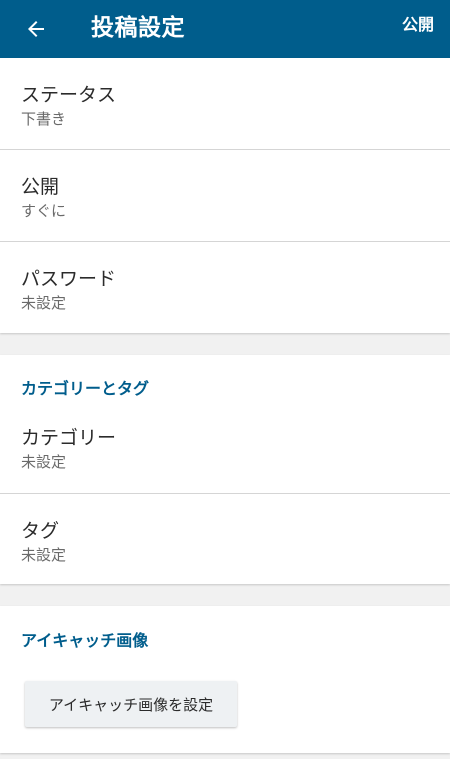  Describe the element at coordinates (225, 539) in the screenshot. I see `tag-row: タグ 未設定` at that location.